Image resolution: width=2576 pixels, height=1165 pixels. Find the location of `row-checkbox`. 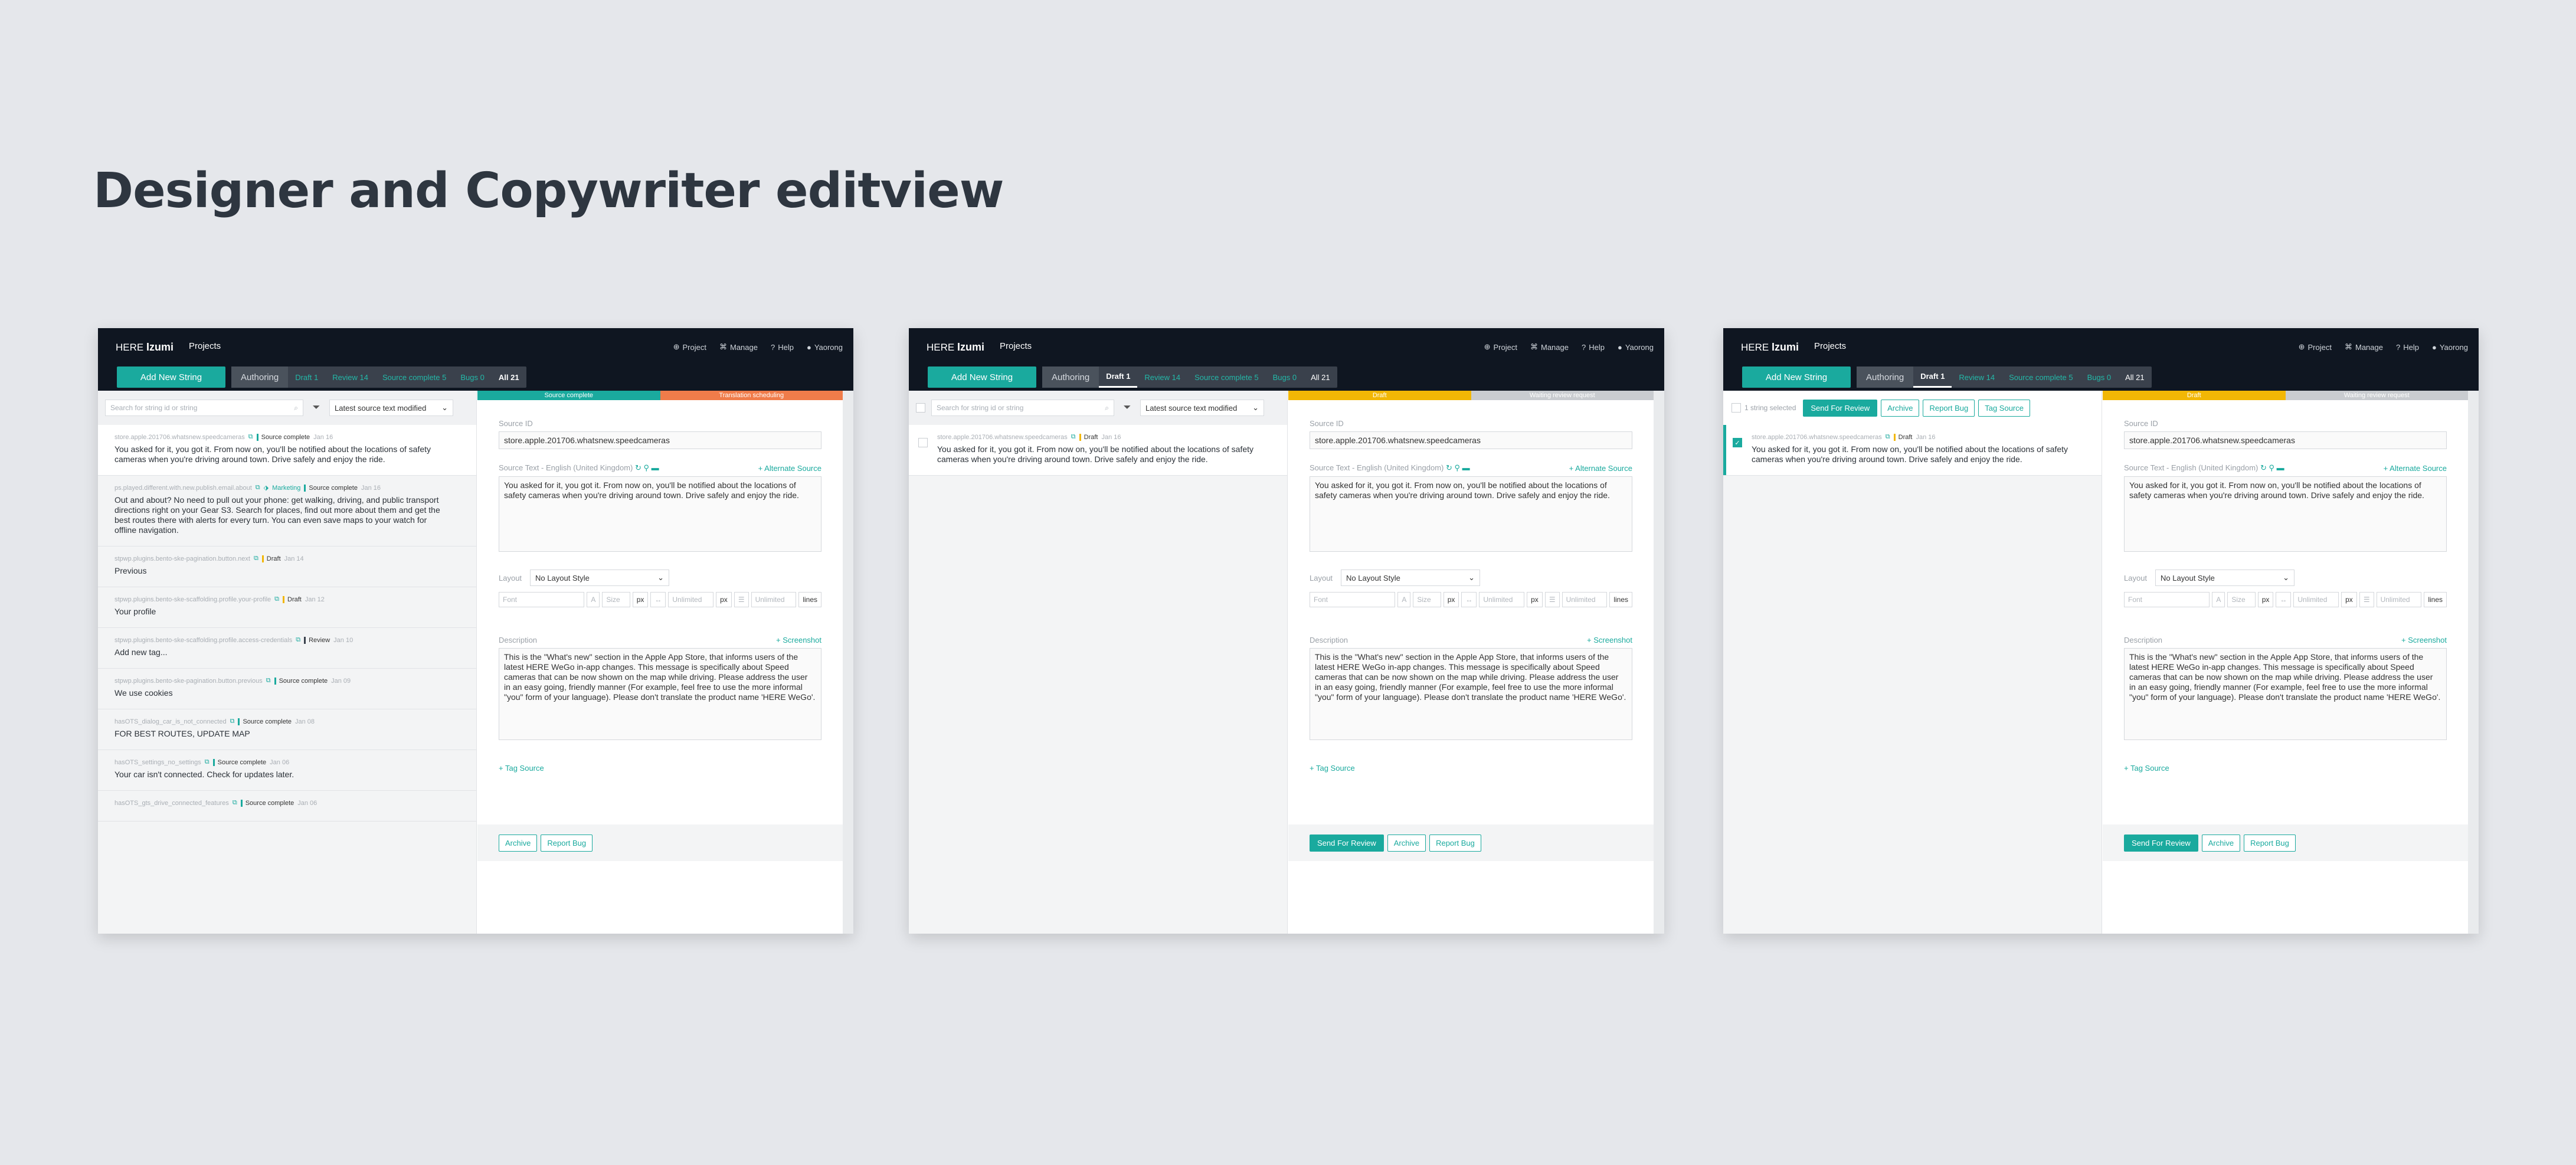

row-checkbox is located at coordinates (923, 442).